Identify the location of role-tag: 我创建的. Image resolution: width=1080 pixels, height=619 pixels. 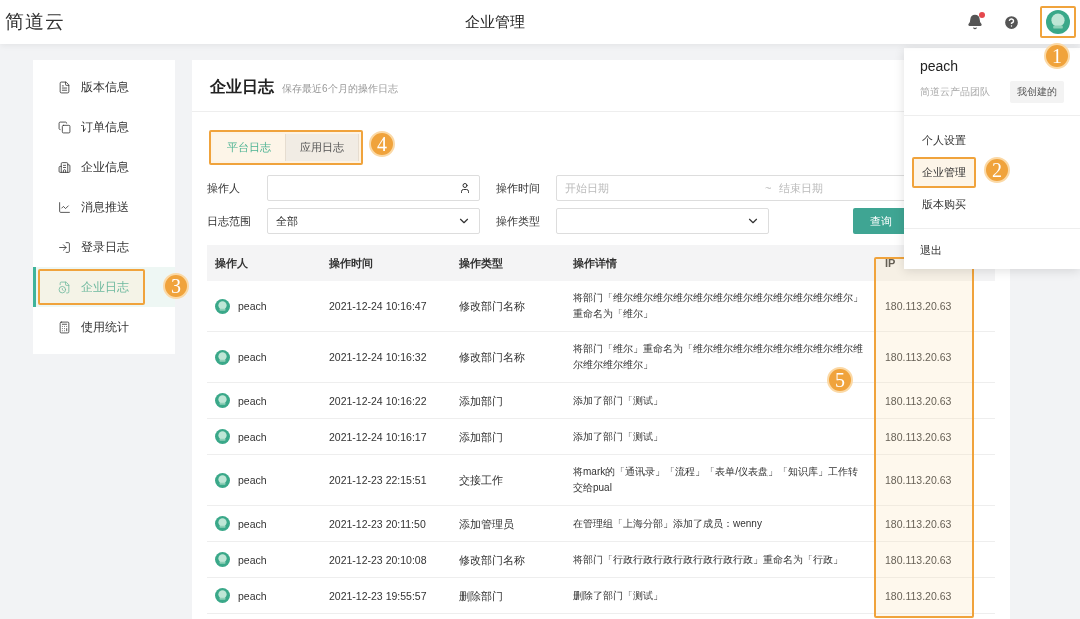
(1037, 92).